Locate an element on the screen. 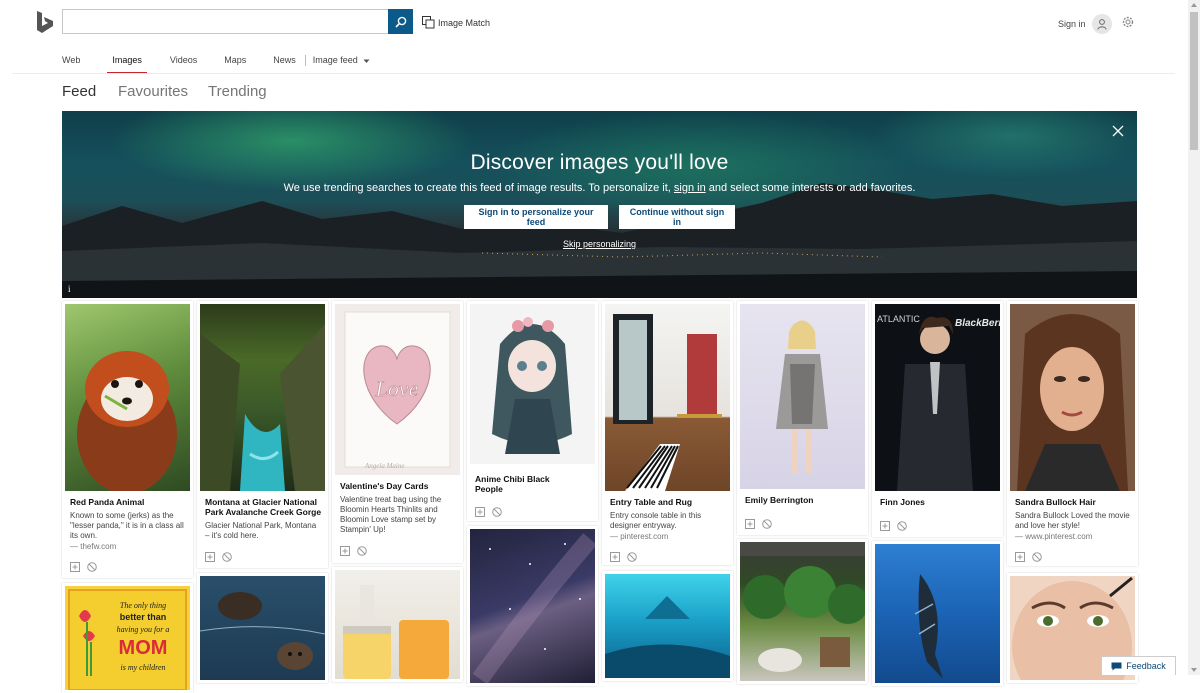  milky-way-image is located at coordinates (532, 606).